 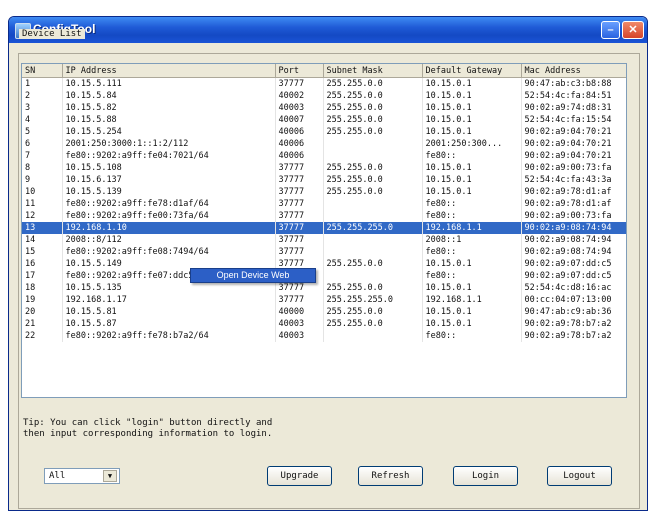 I want to click on logout-button: Logout, so click(x=579, y=476).